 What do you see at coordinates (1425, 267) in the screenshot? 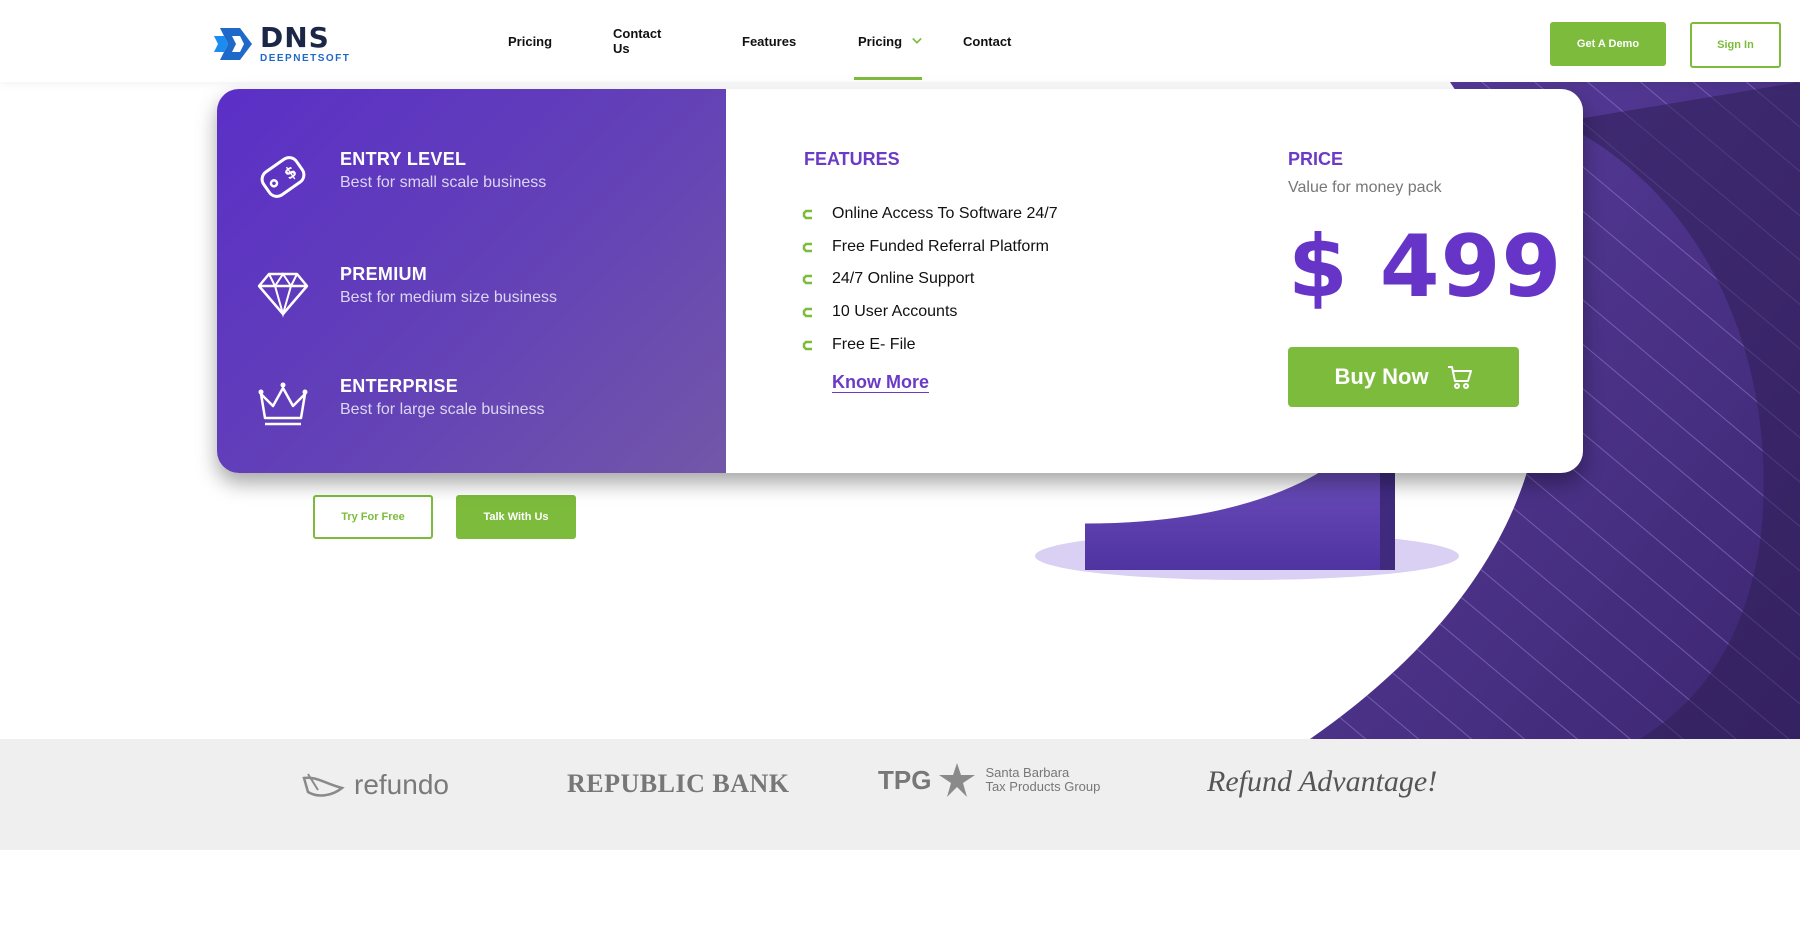
I see `price-value: $ 499` at bounding box center [1425, 267].